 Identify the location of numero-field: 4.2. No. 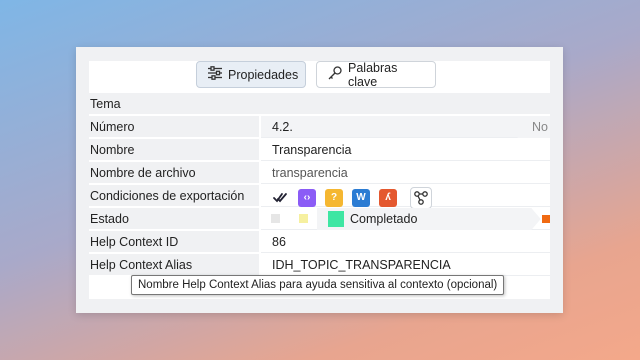
(405, 127).